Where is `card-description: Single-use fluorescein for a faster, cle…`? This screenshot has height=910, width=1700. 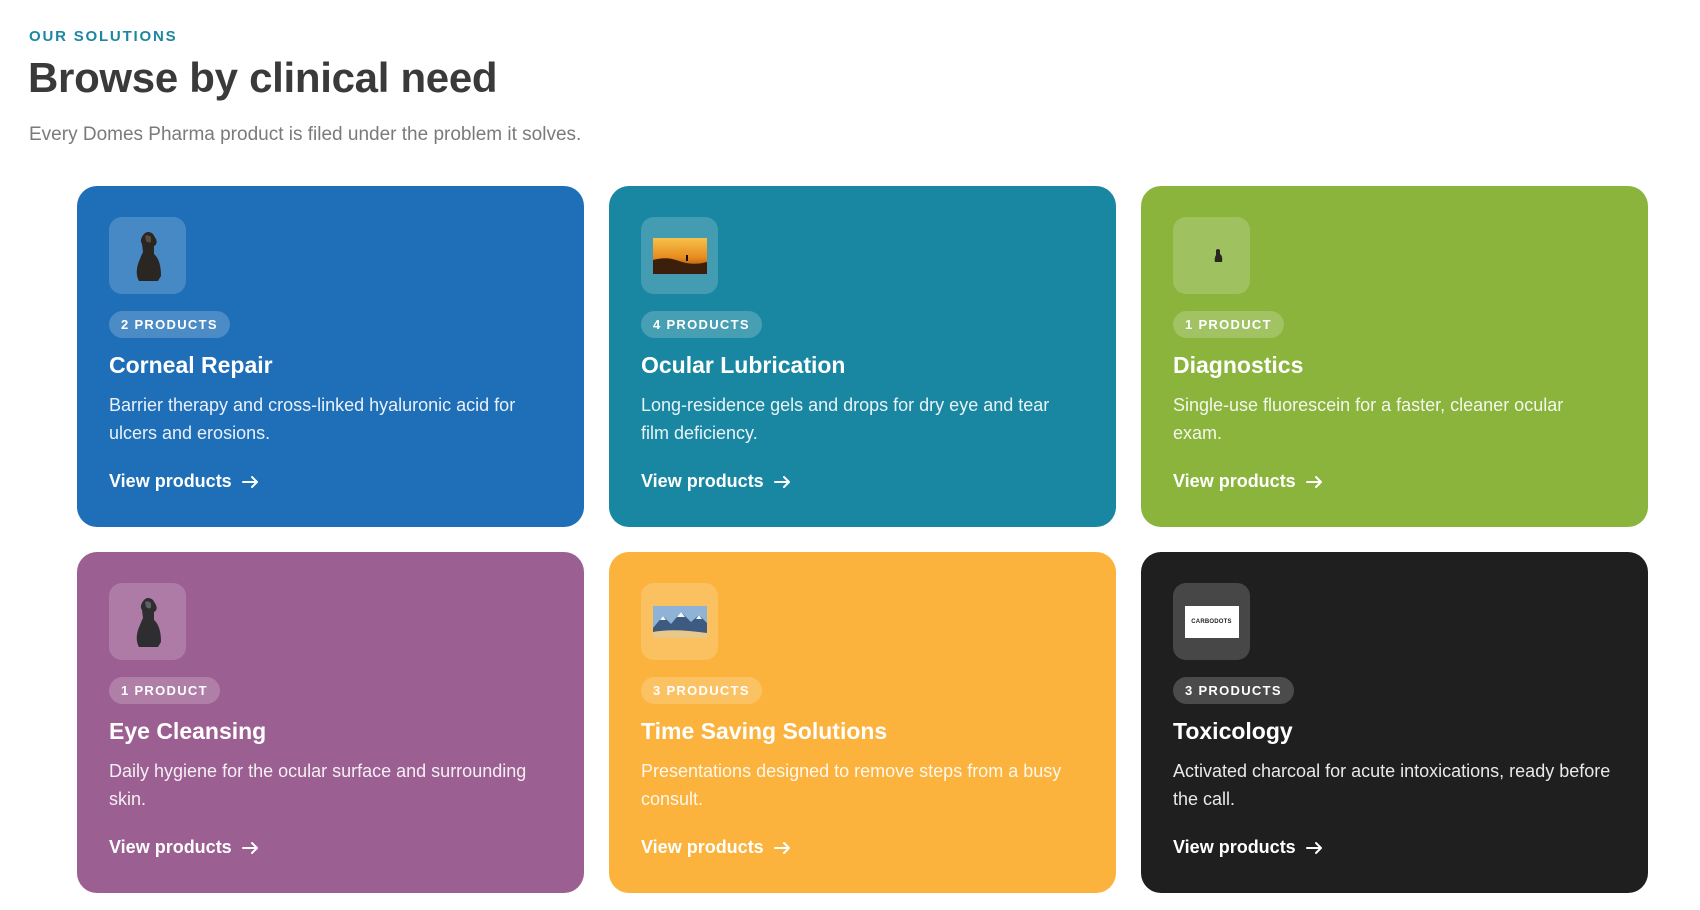
card-description: Single-use fluorescein for a faster, cle… is located at coordinates (1368, 419).